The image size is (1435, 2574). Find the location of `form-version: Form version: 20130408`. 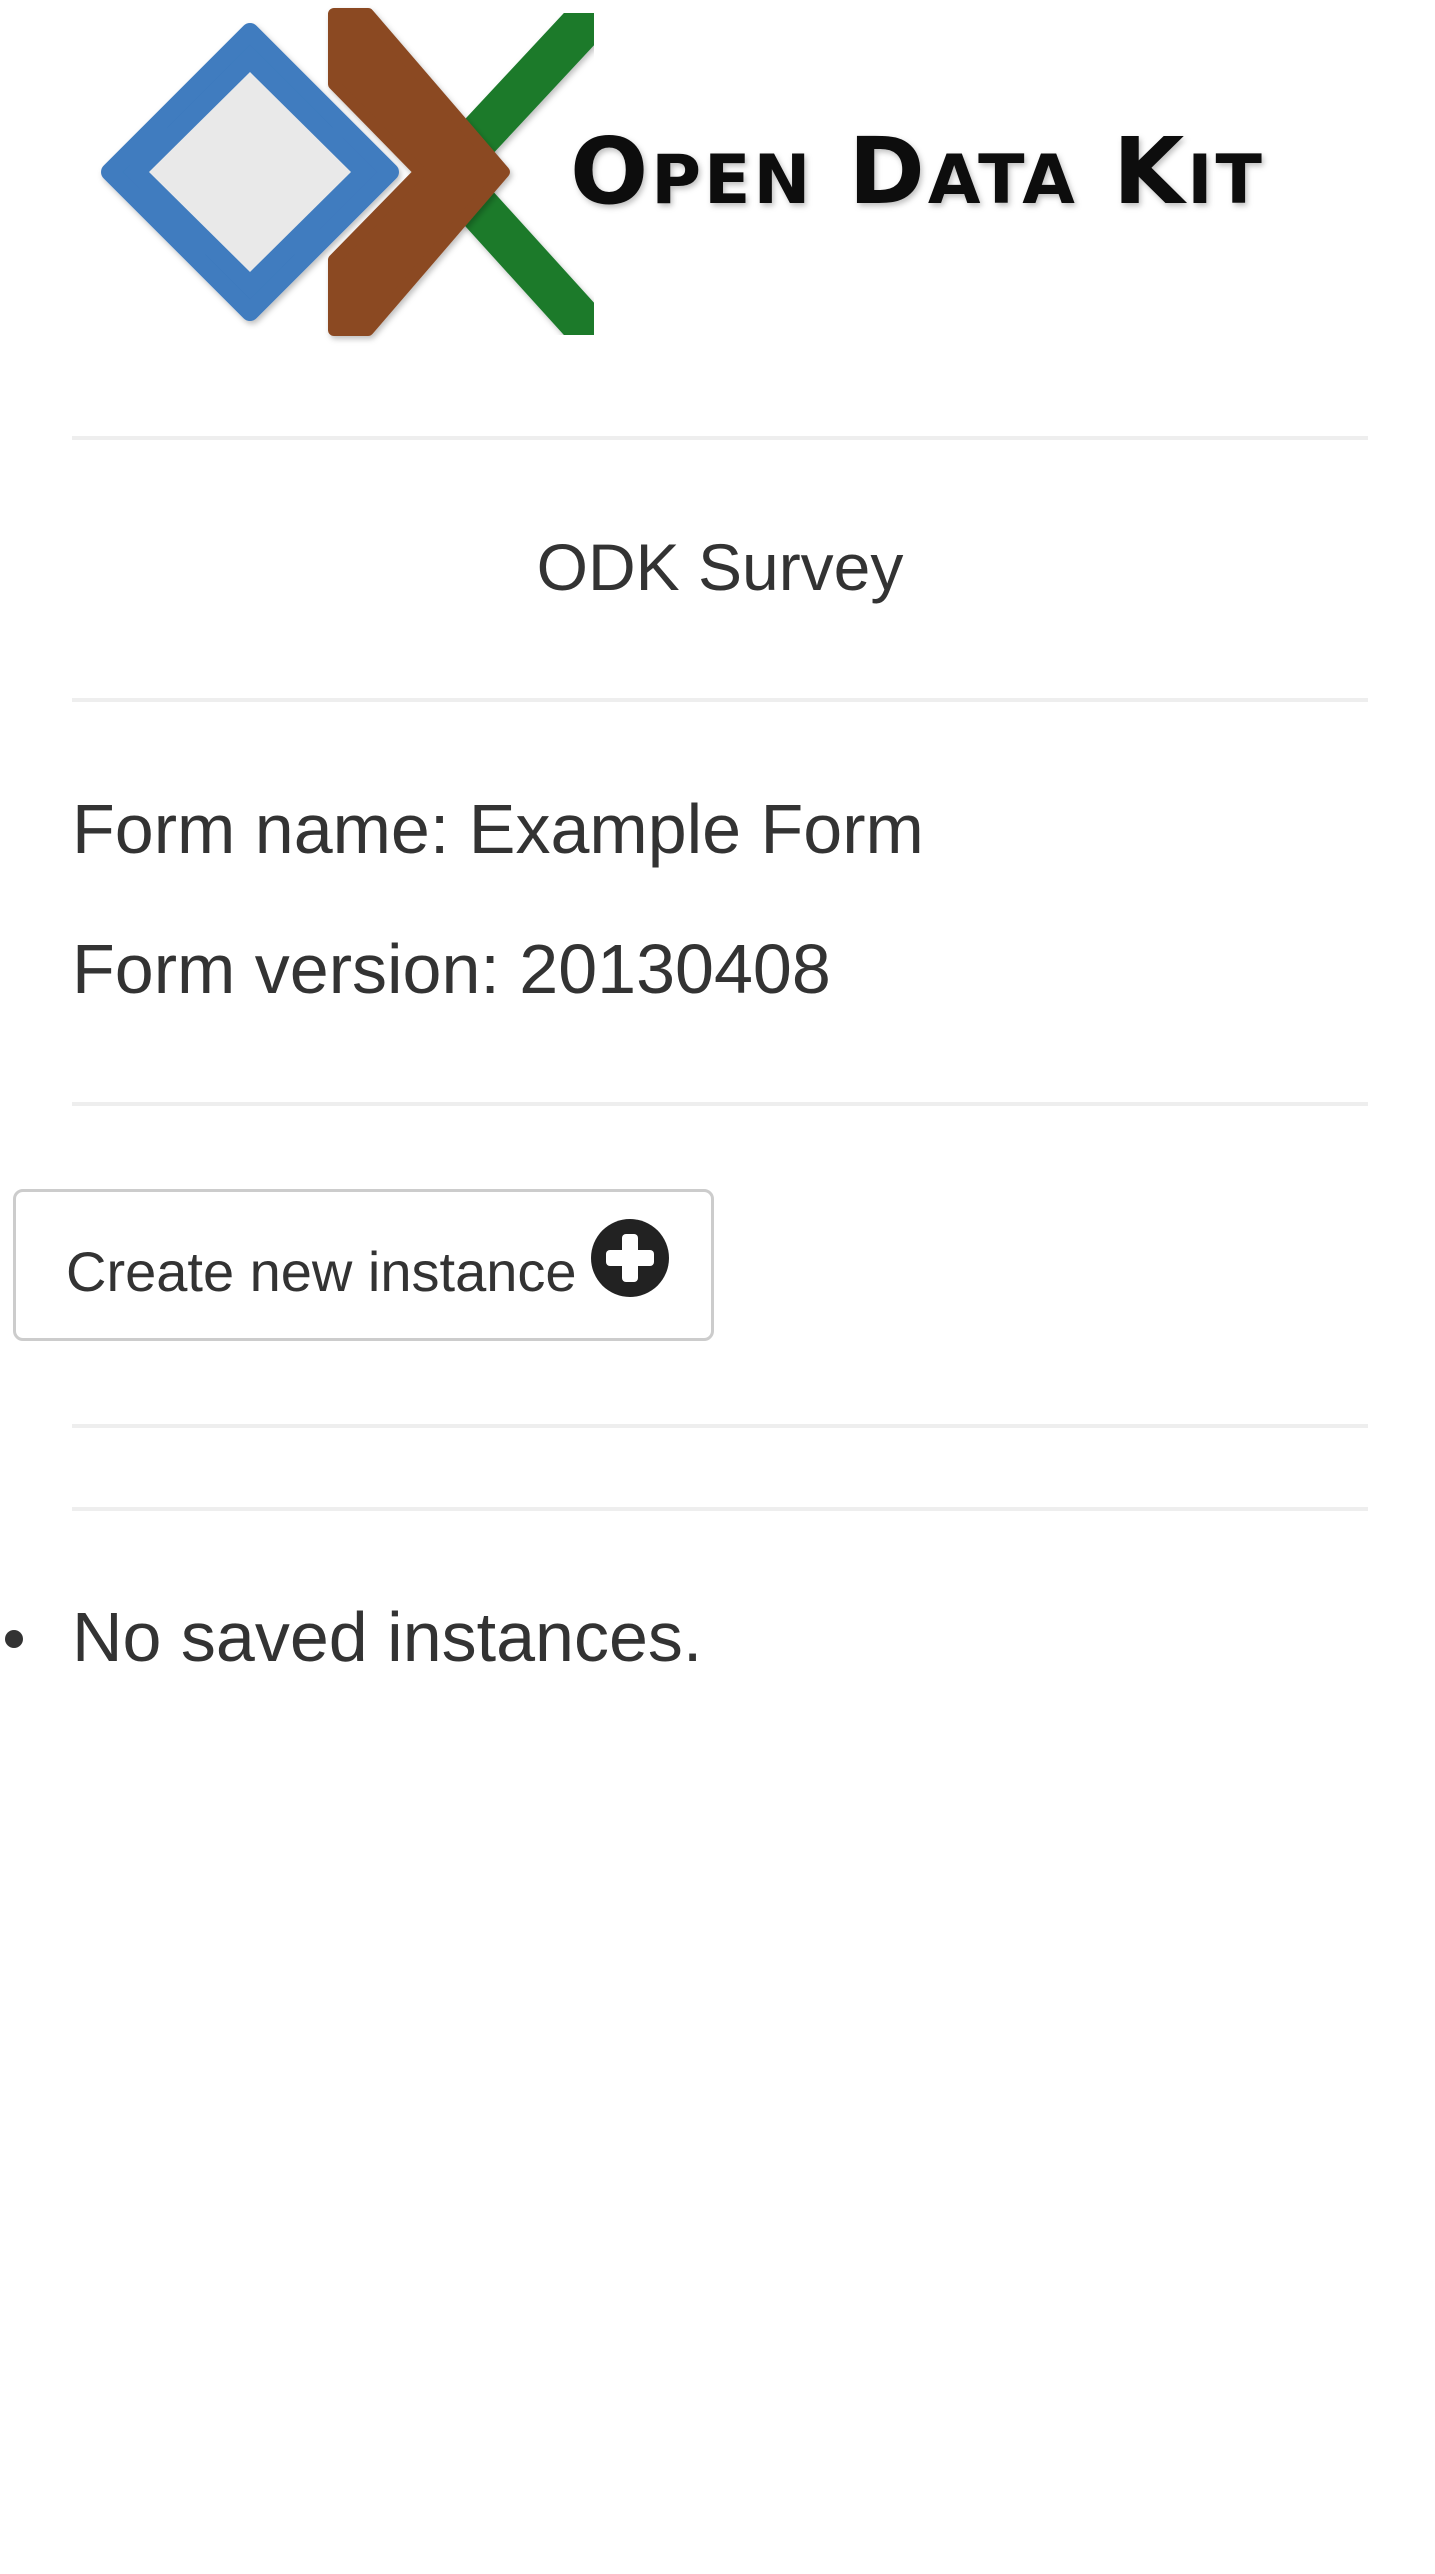

form-version: Form version: 20130408 is located at coordinates (451, 969).